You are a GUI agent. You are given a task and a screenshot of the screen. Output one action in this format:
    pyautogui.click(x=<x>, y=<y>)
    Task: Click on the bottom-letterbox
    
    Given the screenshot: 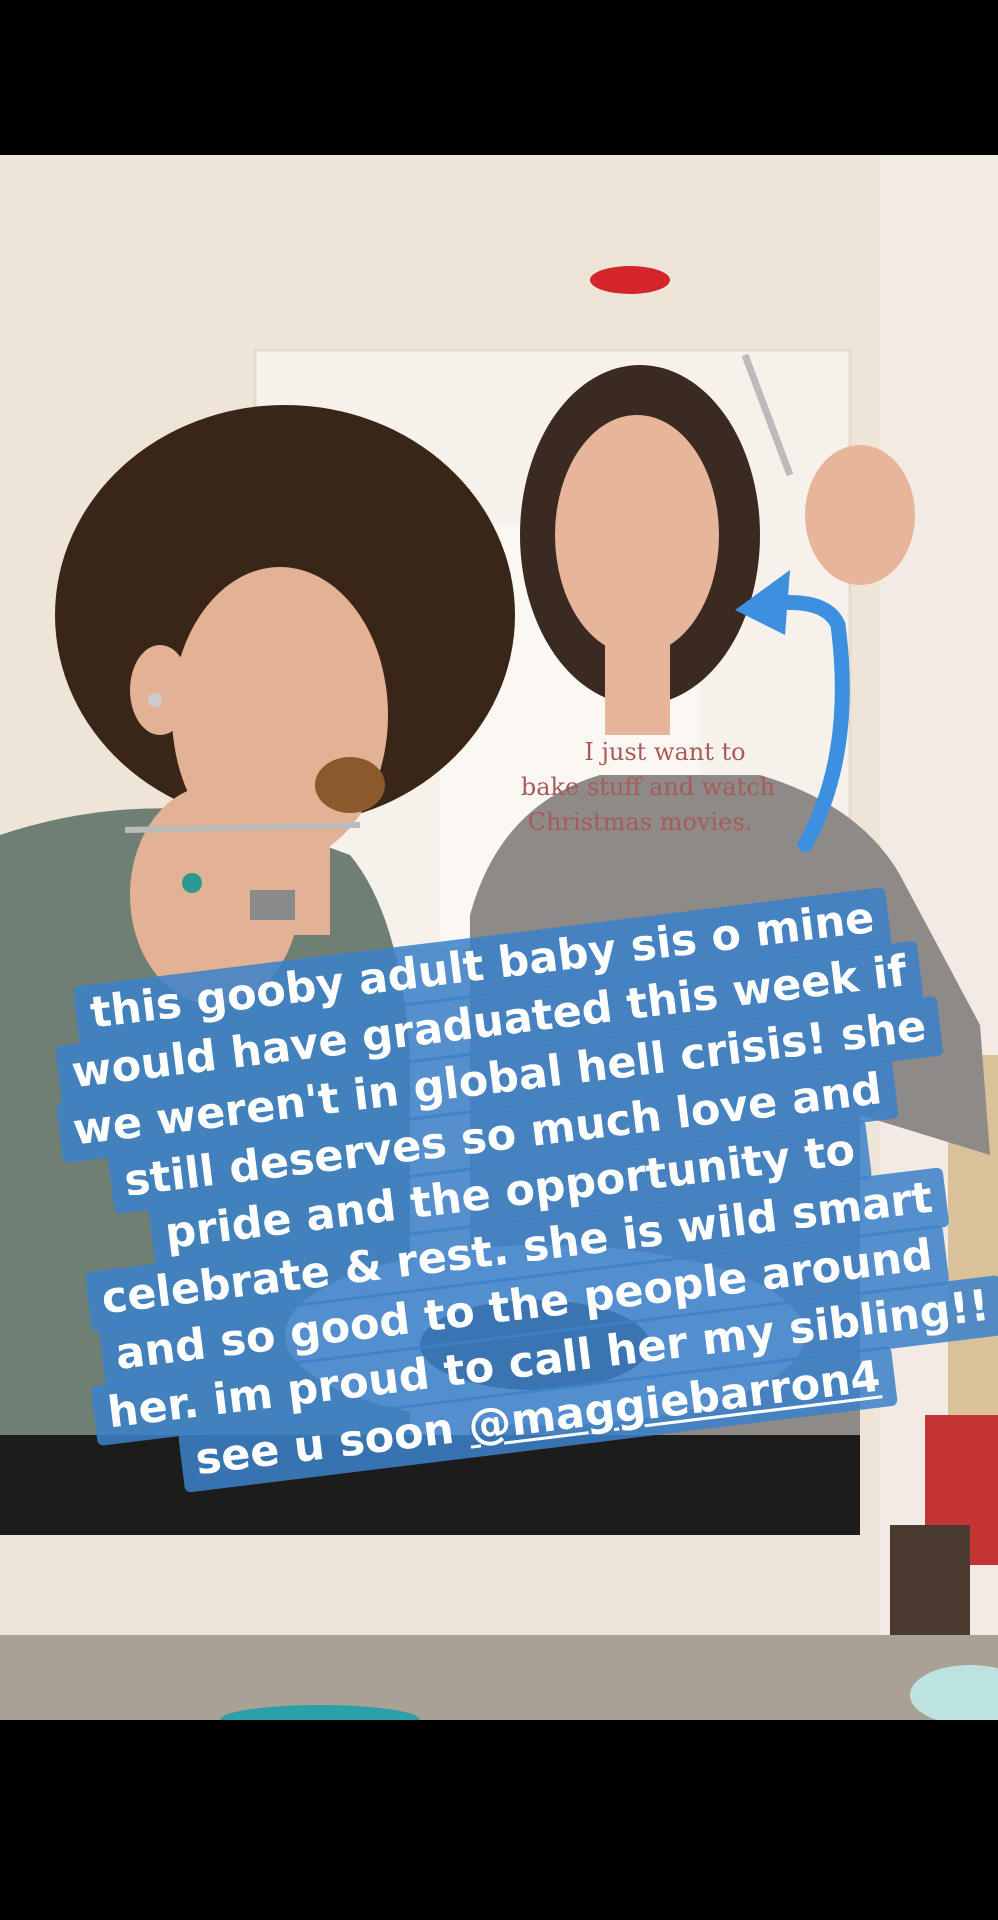 What is the action you would take?
    pyautogui.click(x=499, y=1820)
    